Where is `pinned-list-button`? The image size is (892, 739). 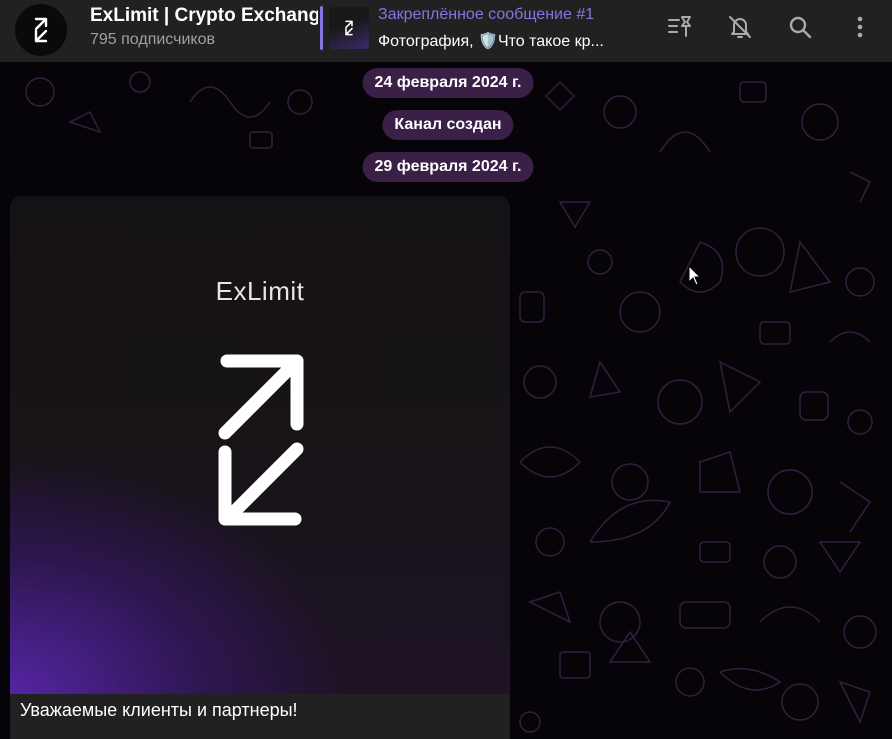 pinned-list-button is located at coordinates (680, 27).